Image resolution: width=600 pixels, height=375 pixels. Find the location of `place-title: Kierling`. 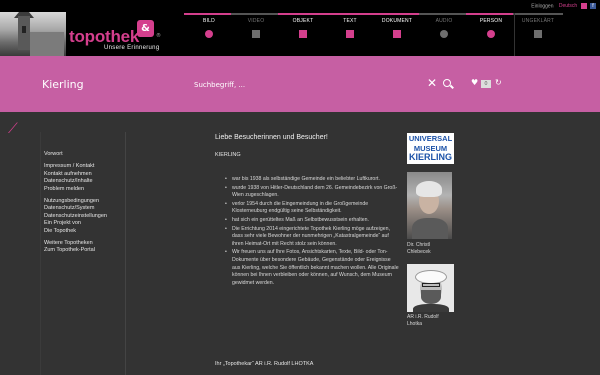

place-title: Kierling is located at coordinates (63, 84).